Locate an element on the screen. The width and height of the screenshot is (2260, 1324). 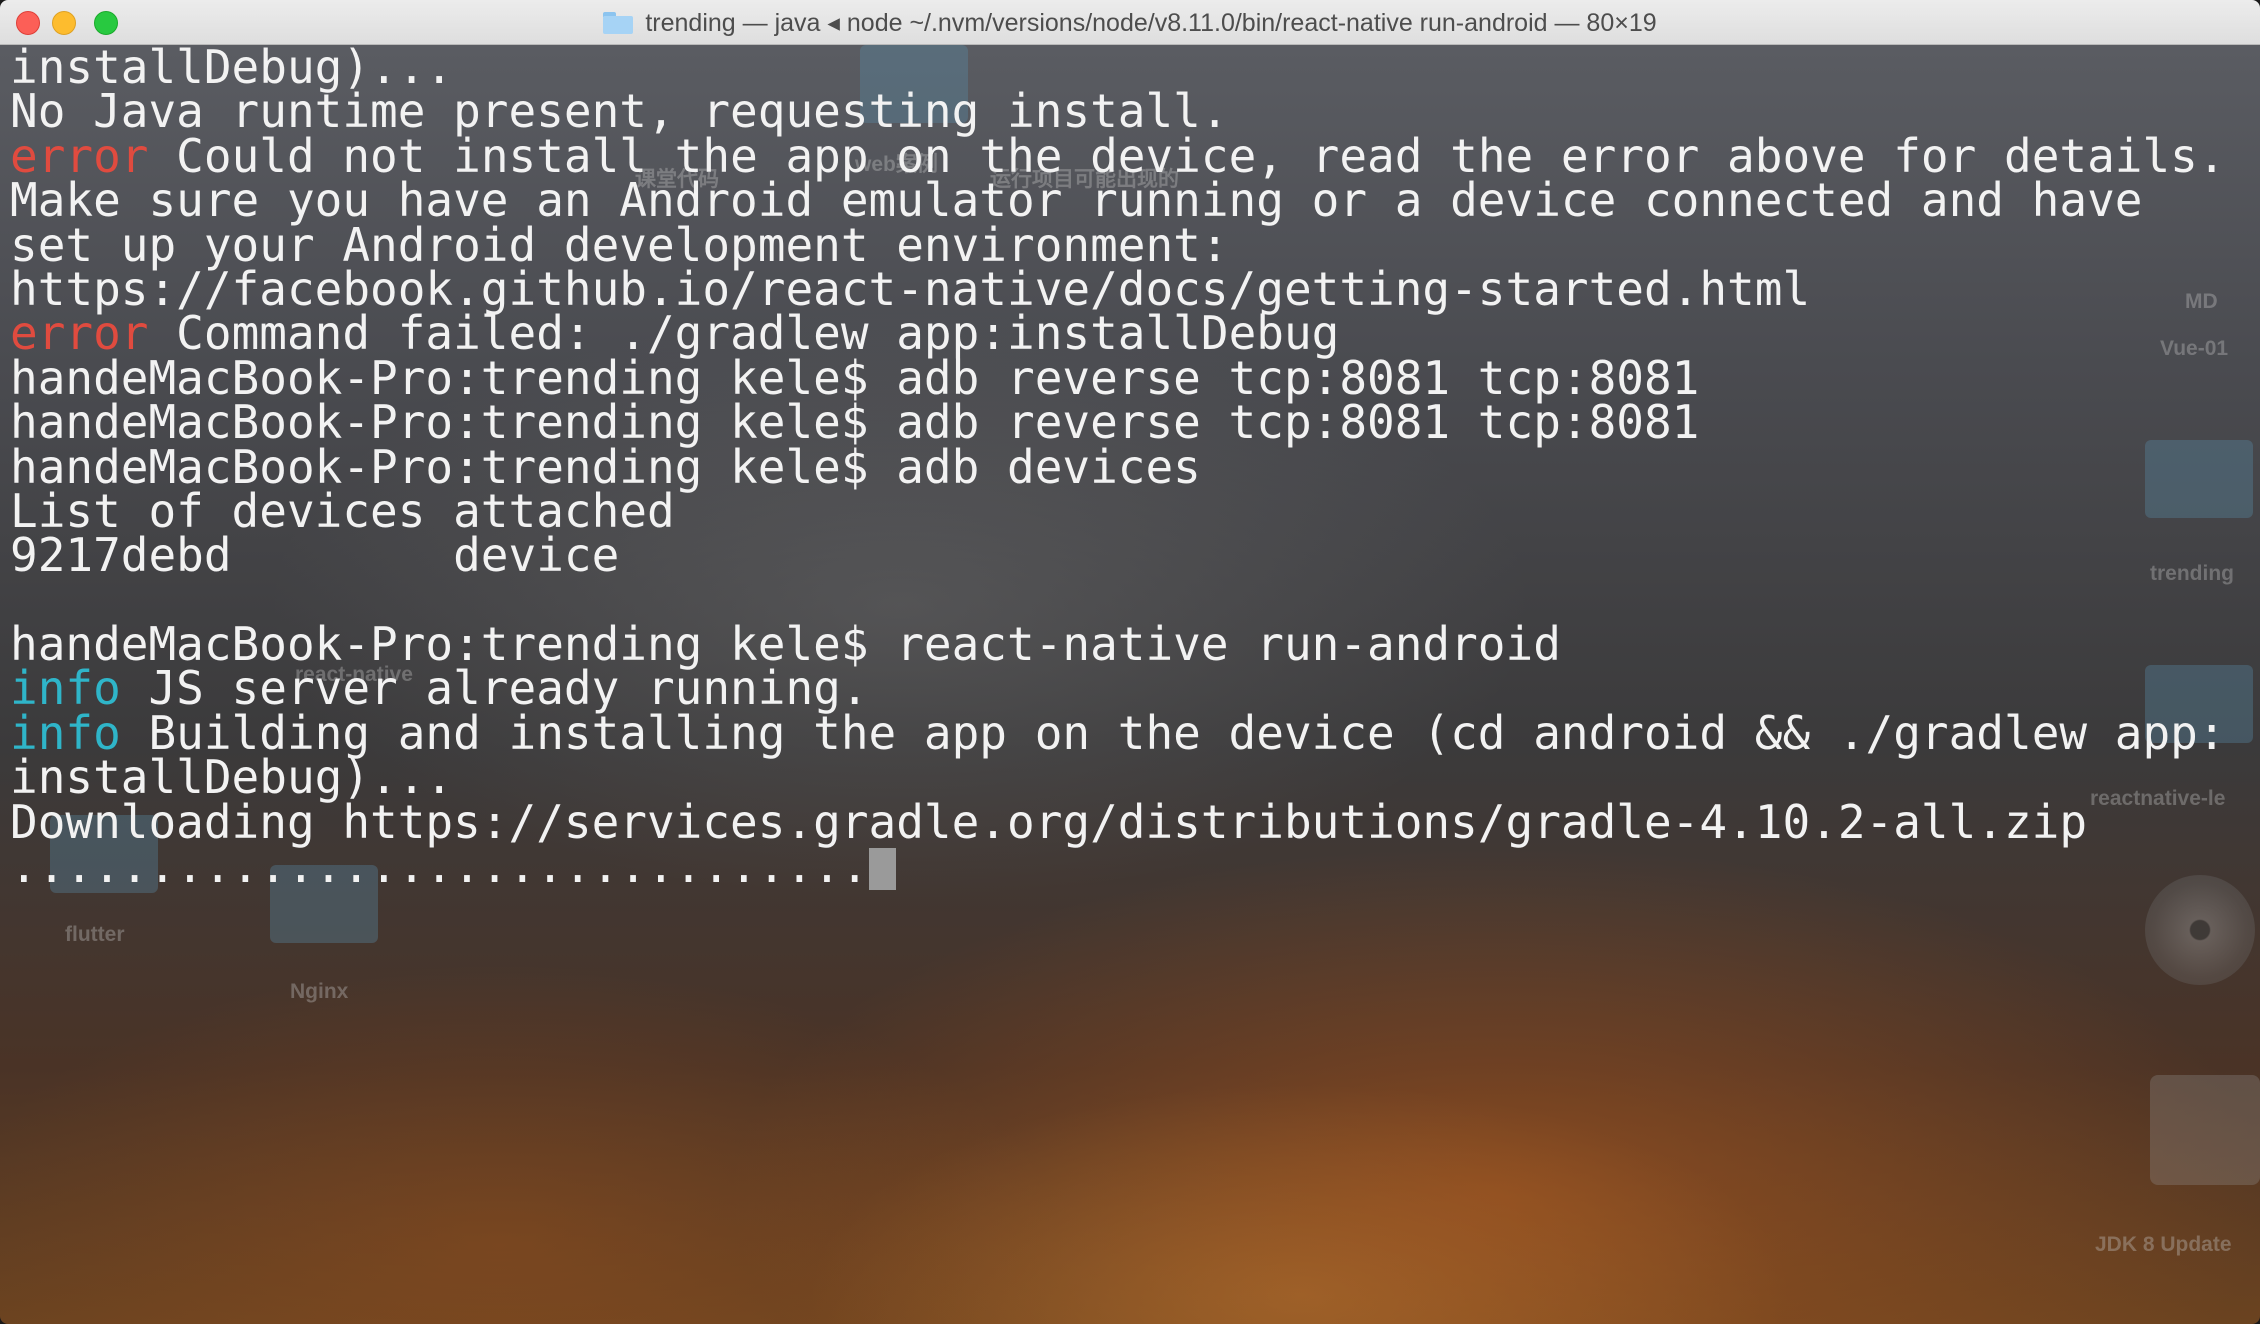
desktop-label: flutter is located at coordinates (95, 934).